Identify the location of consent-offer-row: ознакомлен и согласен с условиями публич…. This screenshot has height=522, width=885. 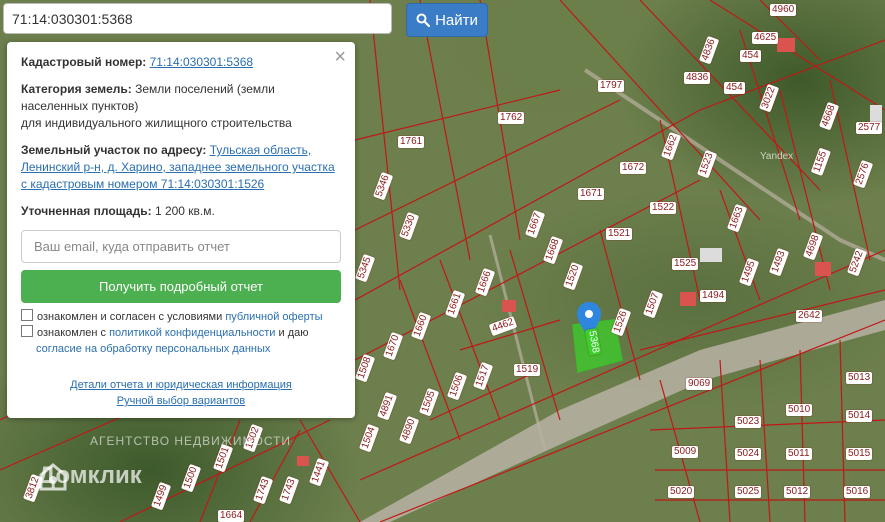
(181, 317).